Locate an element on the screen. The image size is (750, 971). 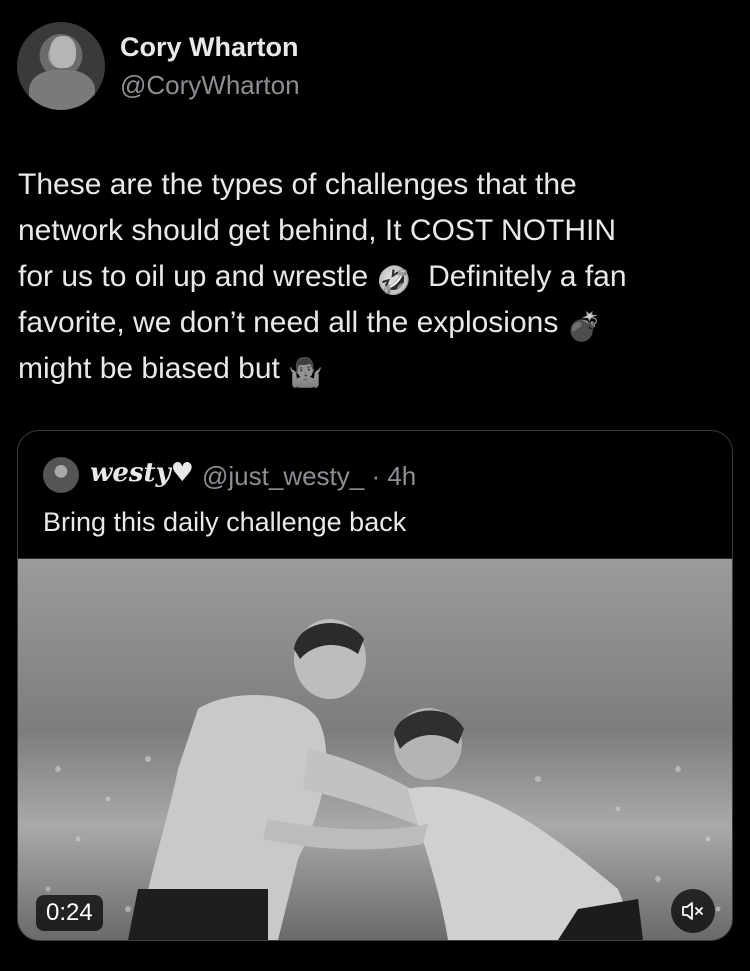
author-name: Cory Wharton is located at coordinates (209, 47).